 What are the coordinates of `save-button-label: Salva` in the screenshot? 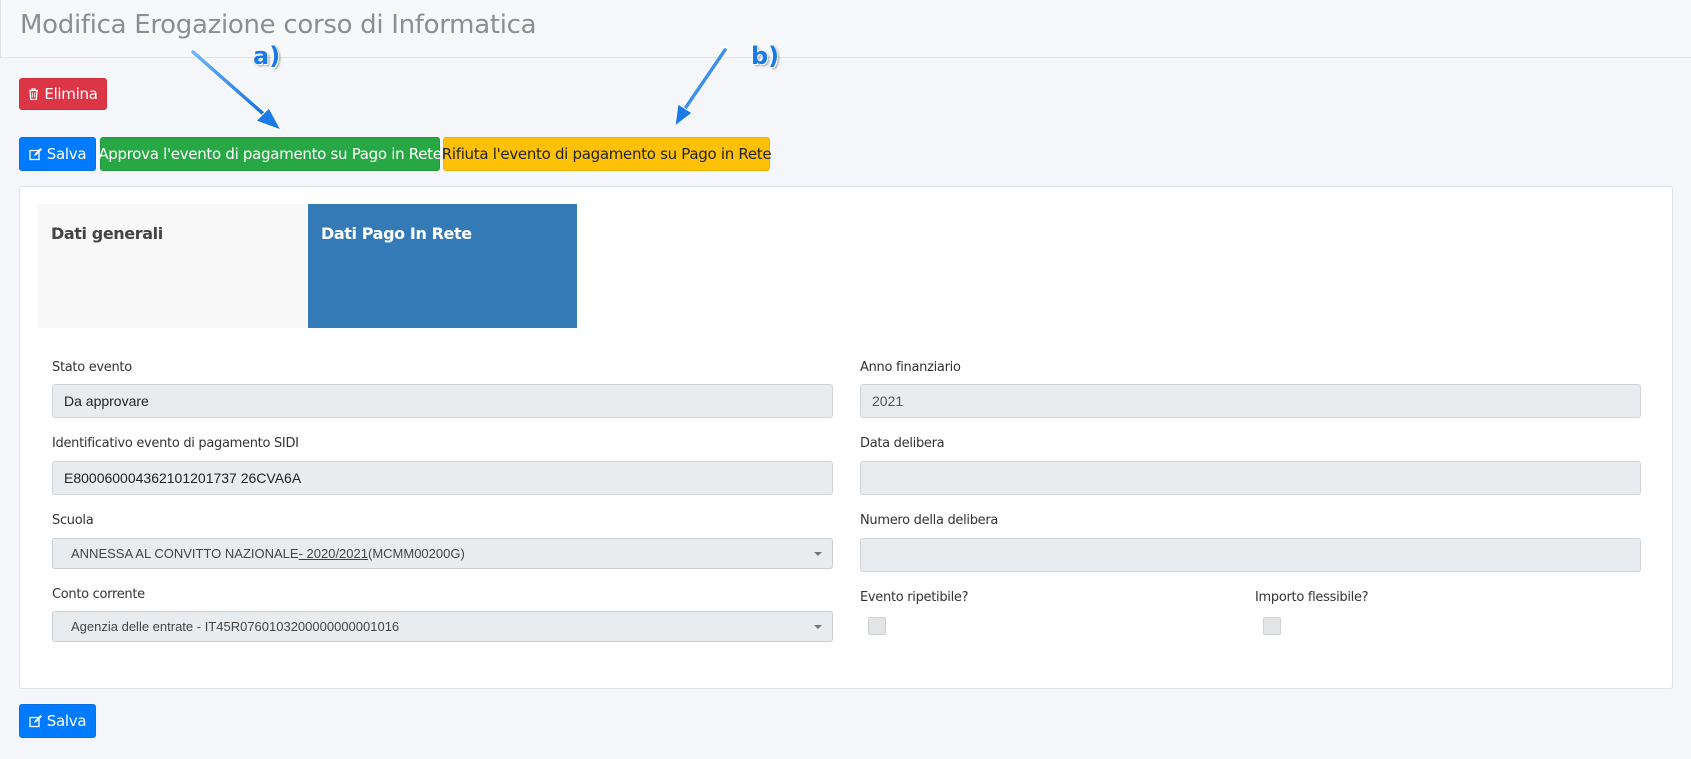 It's located at (66, 154).